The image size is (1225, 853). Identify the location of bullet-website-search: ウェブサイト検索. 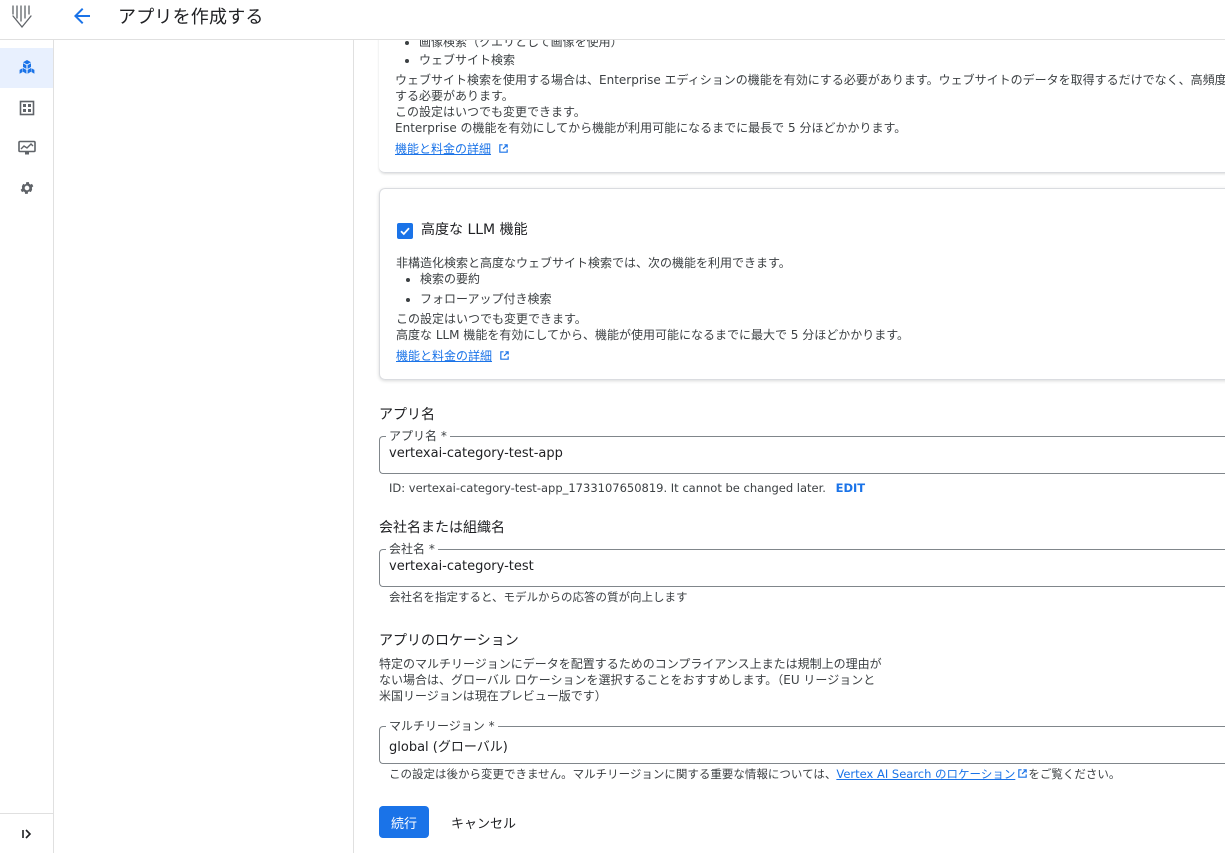
(455, 60).